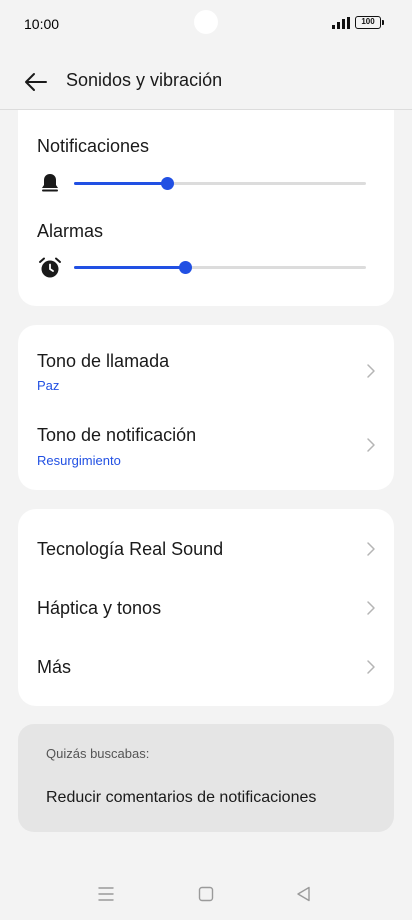 The image size is (412, 920). Describe the element at coordinates (181, 798) in the screenshot. I see `suggestion-link: Reducir comentarios de notificaciones` at that location.